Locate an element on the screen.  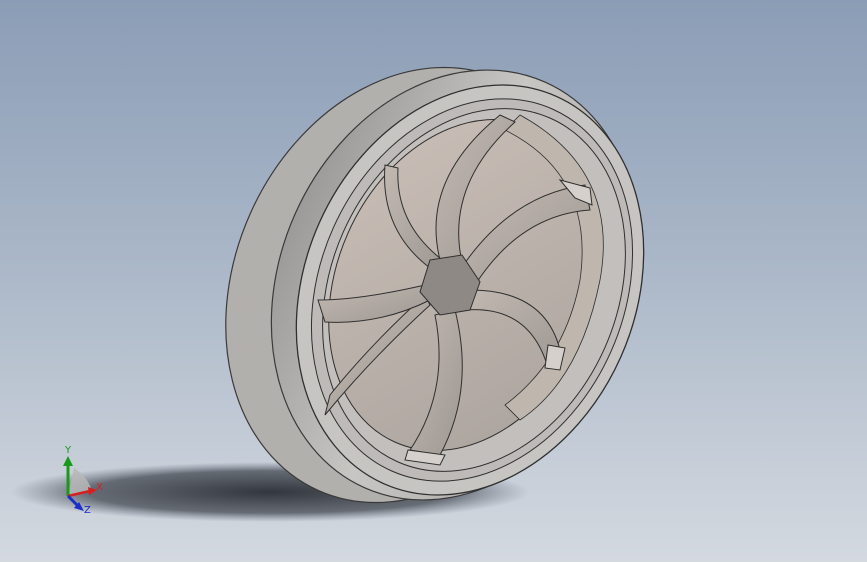
z-axis-line is located at coordinates (73, 501).